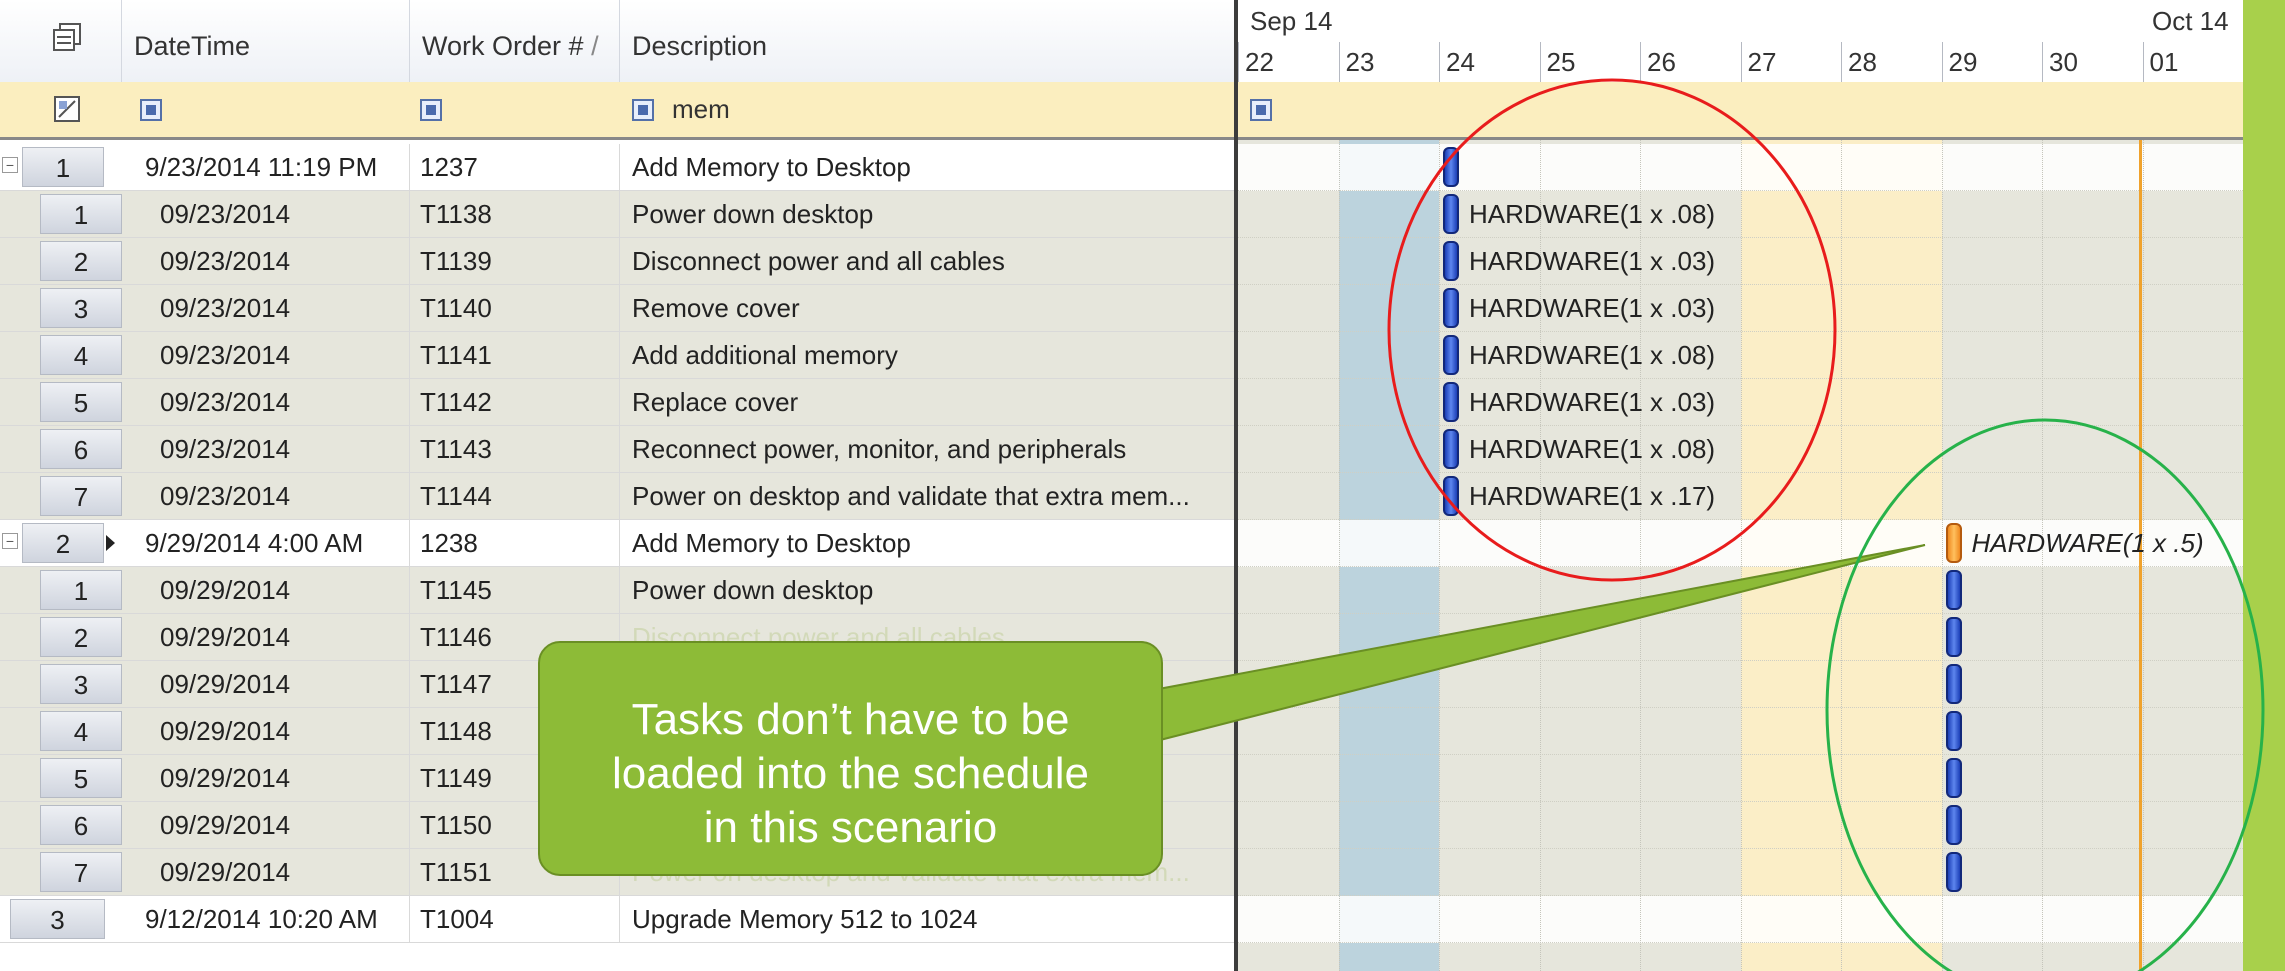 This screenshot has height=971, width=2285. What do you see at coordinates (515, 41) in the screenshot?
I see `col-header-work-order: Work Order # /` at bounding box center [515, 41].